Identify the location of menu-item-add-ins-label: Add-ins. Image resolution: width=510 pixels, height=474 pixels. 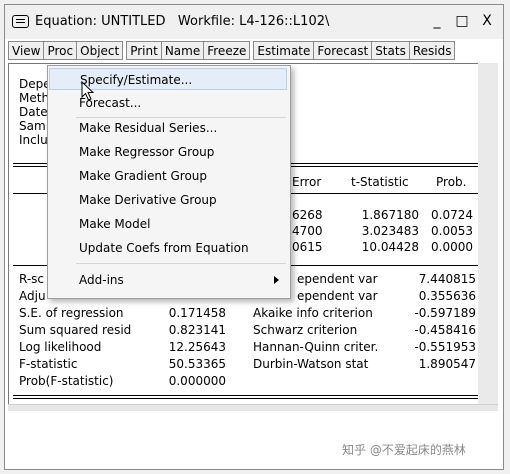
(101, 280).